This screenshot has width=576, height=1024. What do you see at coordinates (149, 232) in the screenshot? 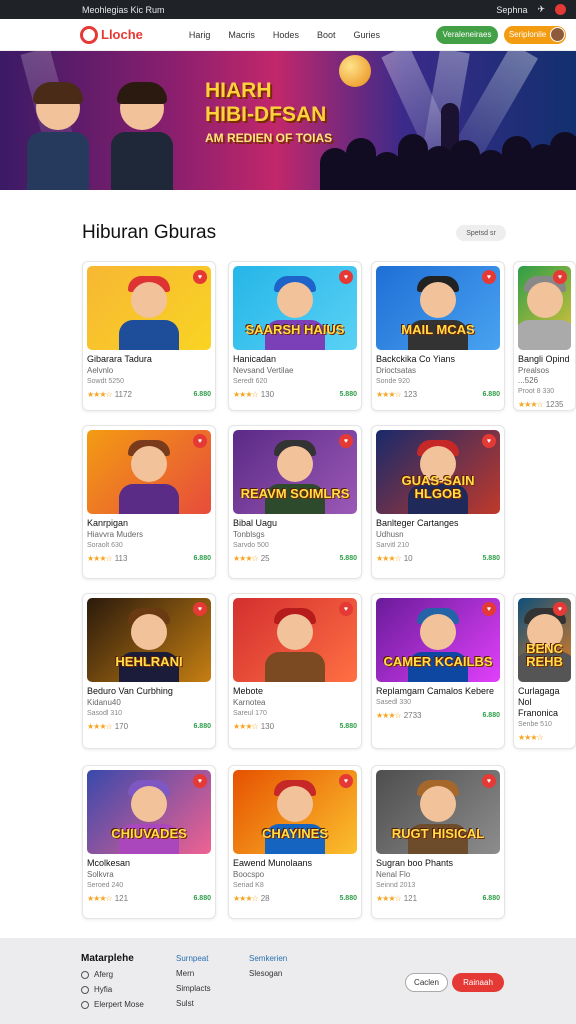
I see `section-title: Hiburan Gburas` at bounding box center [149, 232].